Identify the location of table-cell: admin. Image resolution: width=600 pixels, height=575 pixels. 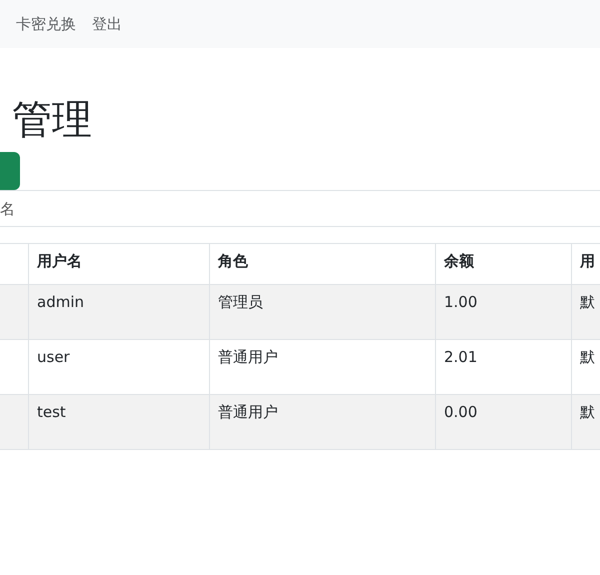
(119, 312).